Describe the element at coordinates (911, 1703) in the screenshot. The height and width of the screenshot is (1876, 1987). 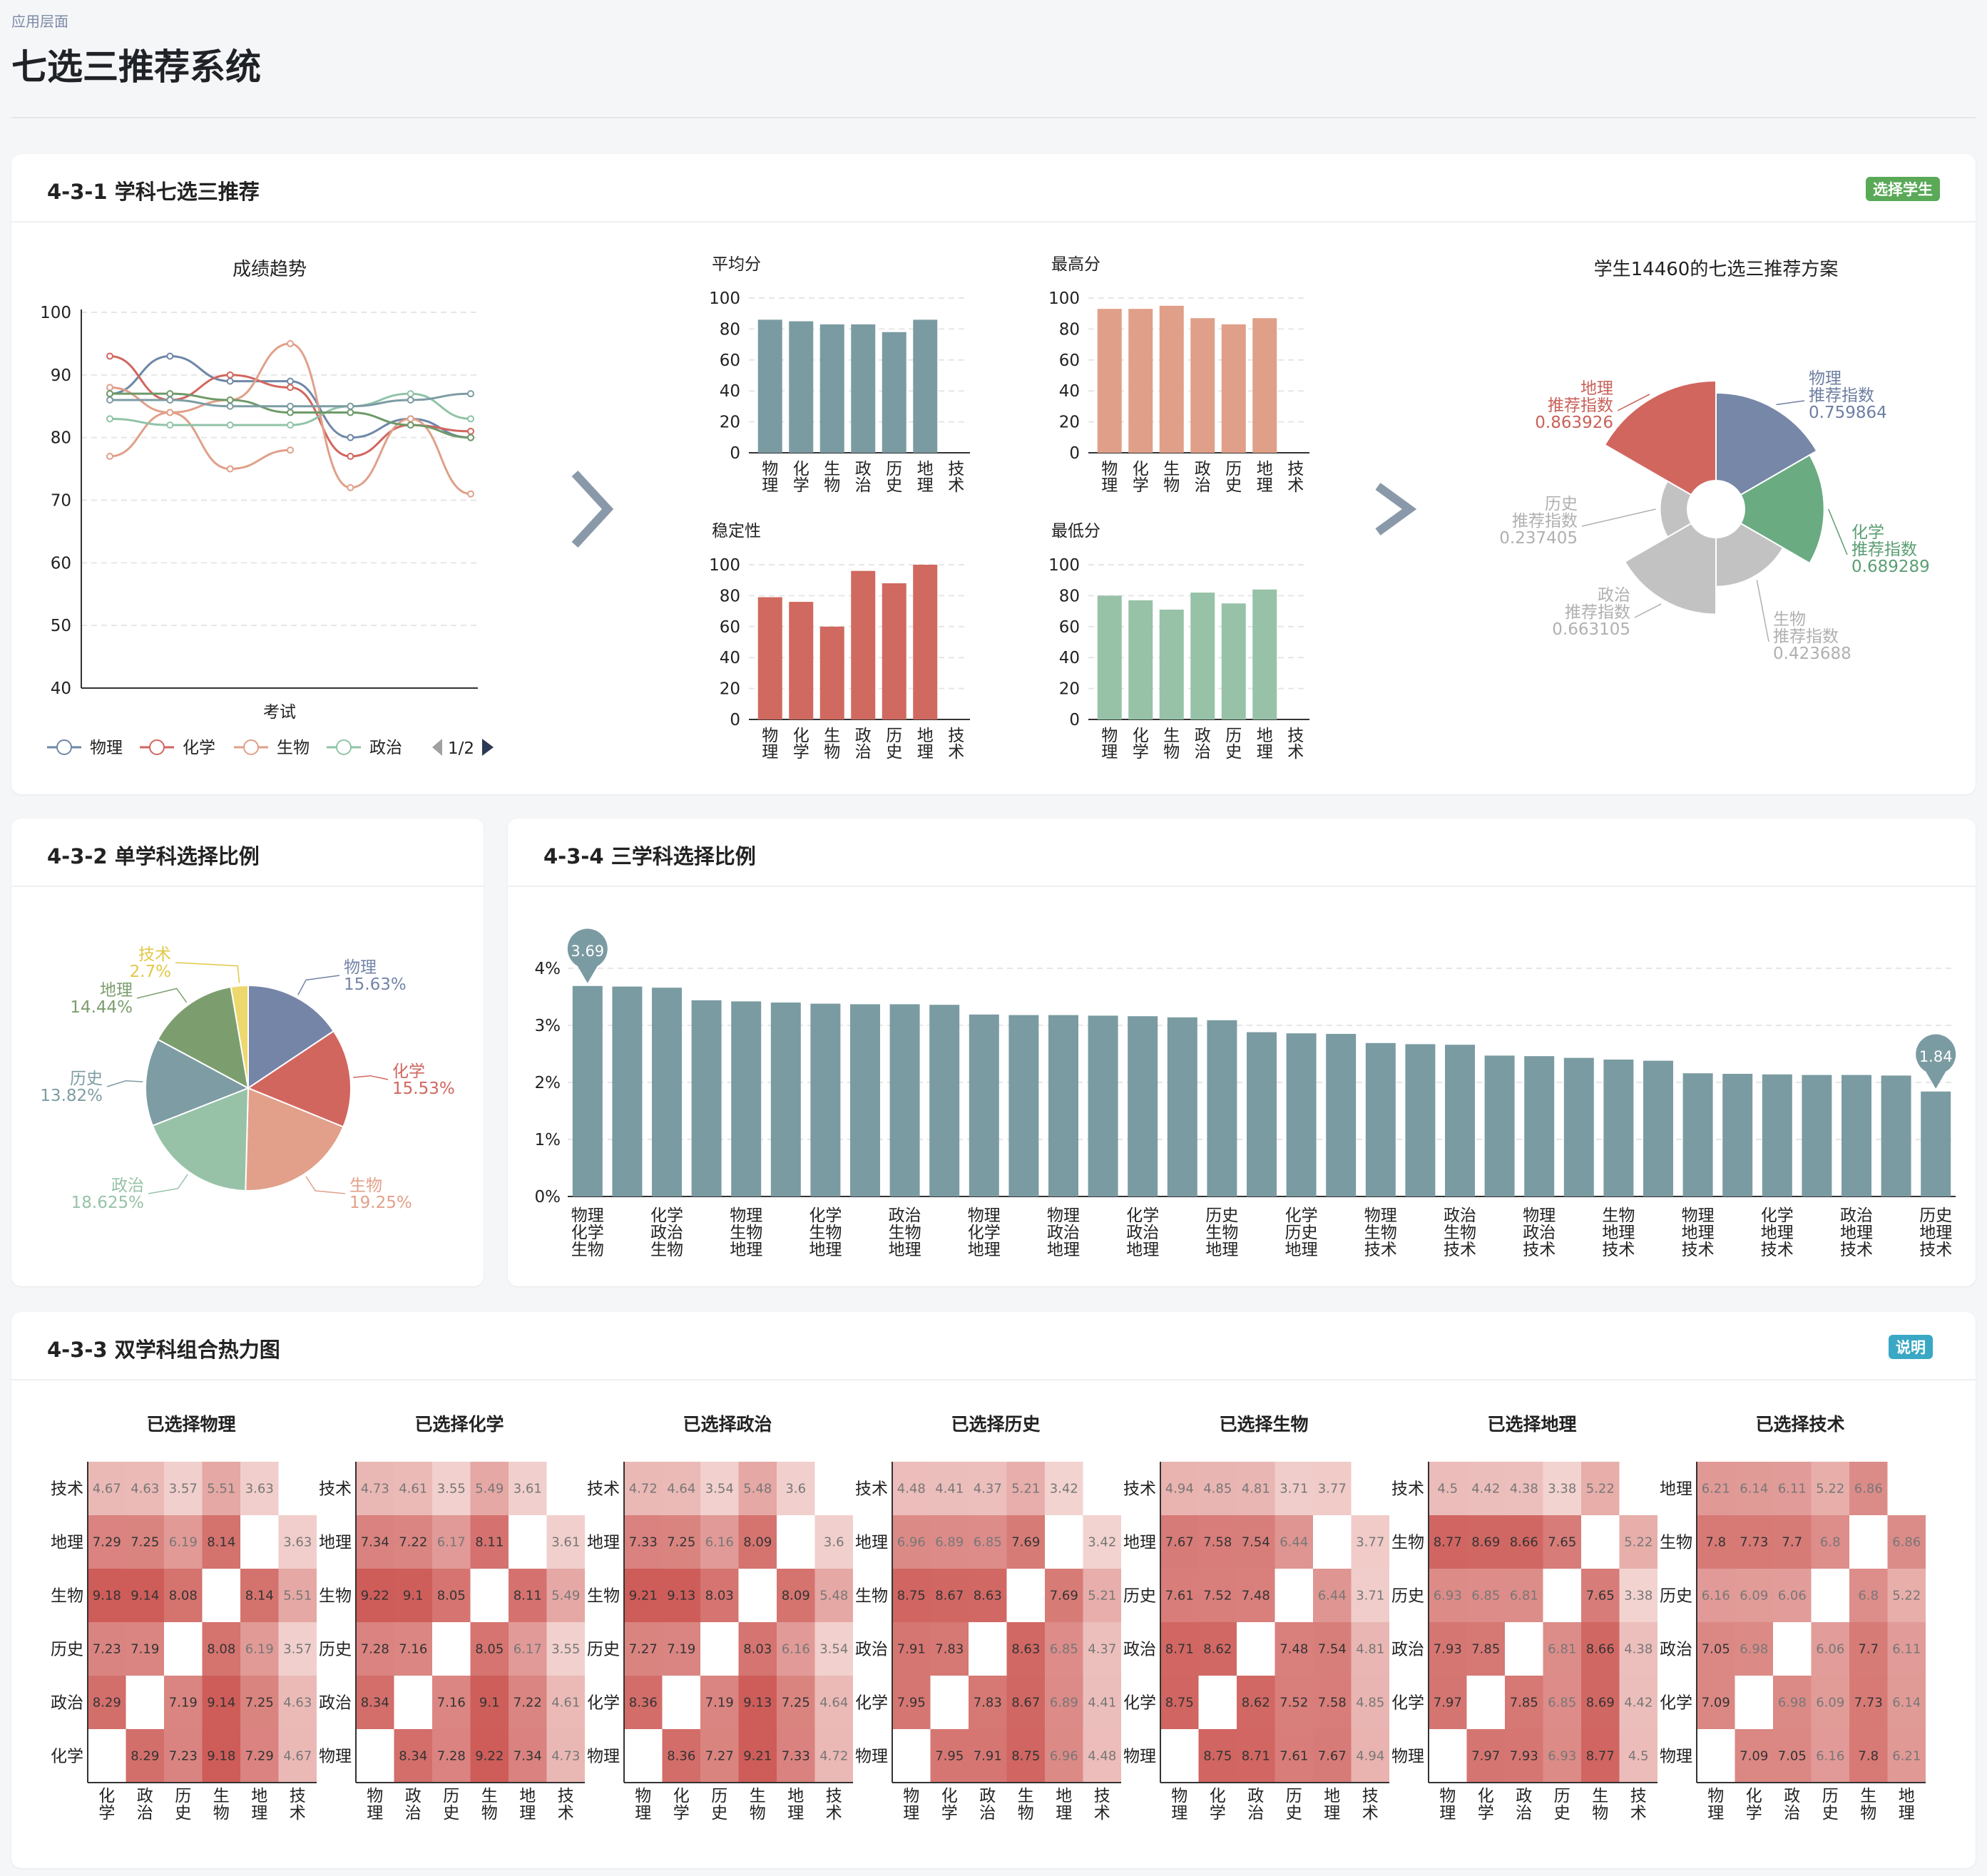
I see `cell-value: 7.95` at that location.